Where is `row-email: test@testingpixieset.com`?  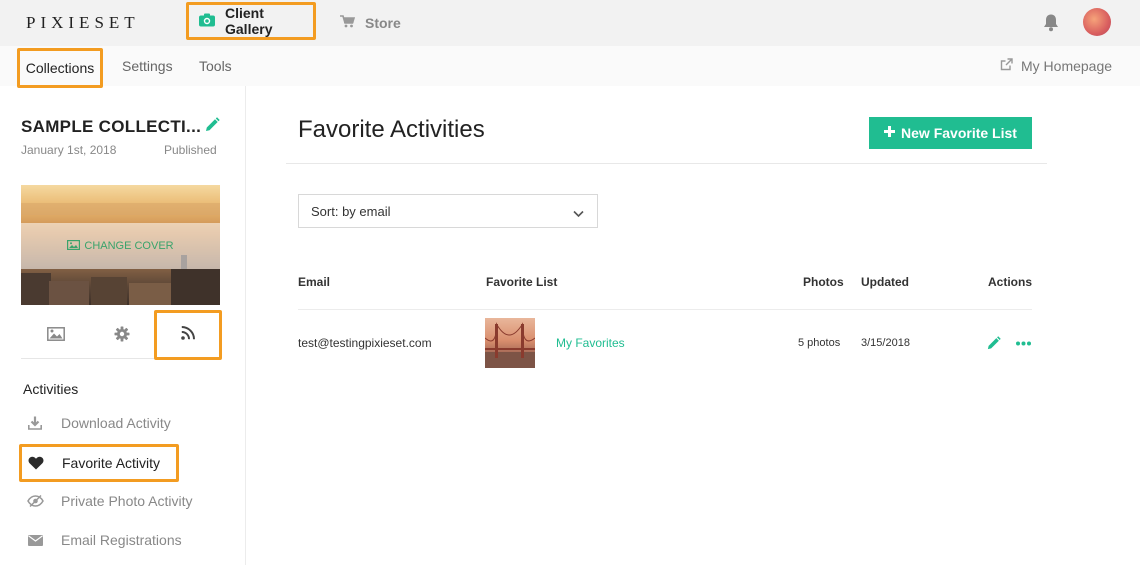
row-email: test@testingpixieset.com is located at coordinates (365, 343).